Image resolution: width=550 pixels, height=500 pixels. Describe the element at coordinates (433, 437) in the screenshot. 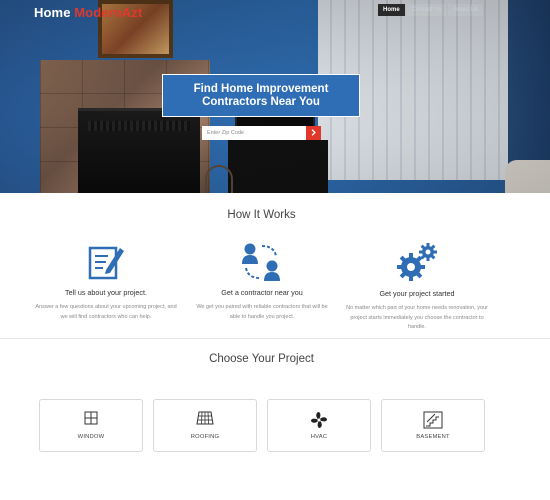

I see `project-label: BASEMENT` at that location.